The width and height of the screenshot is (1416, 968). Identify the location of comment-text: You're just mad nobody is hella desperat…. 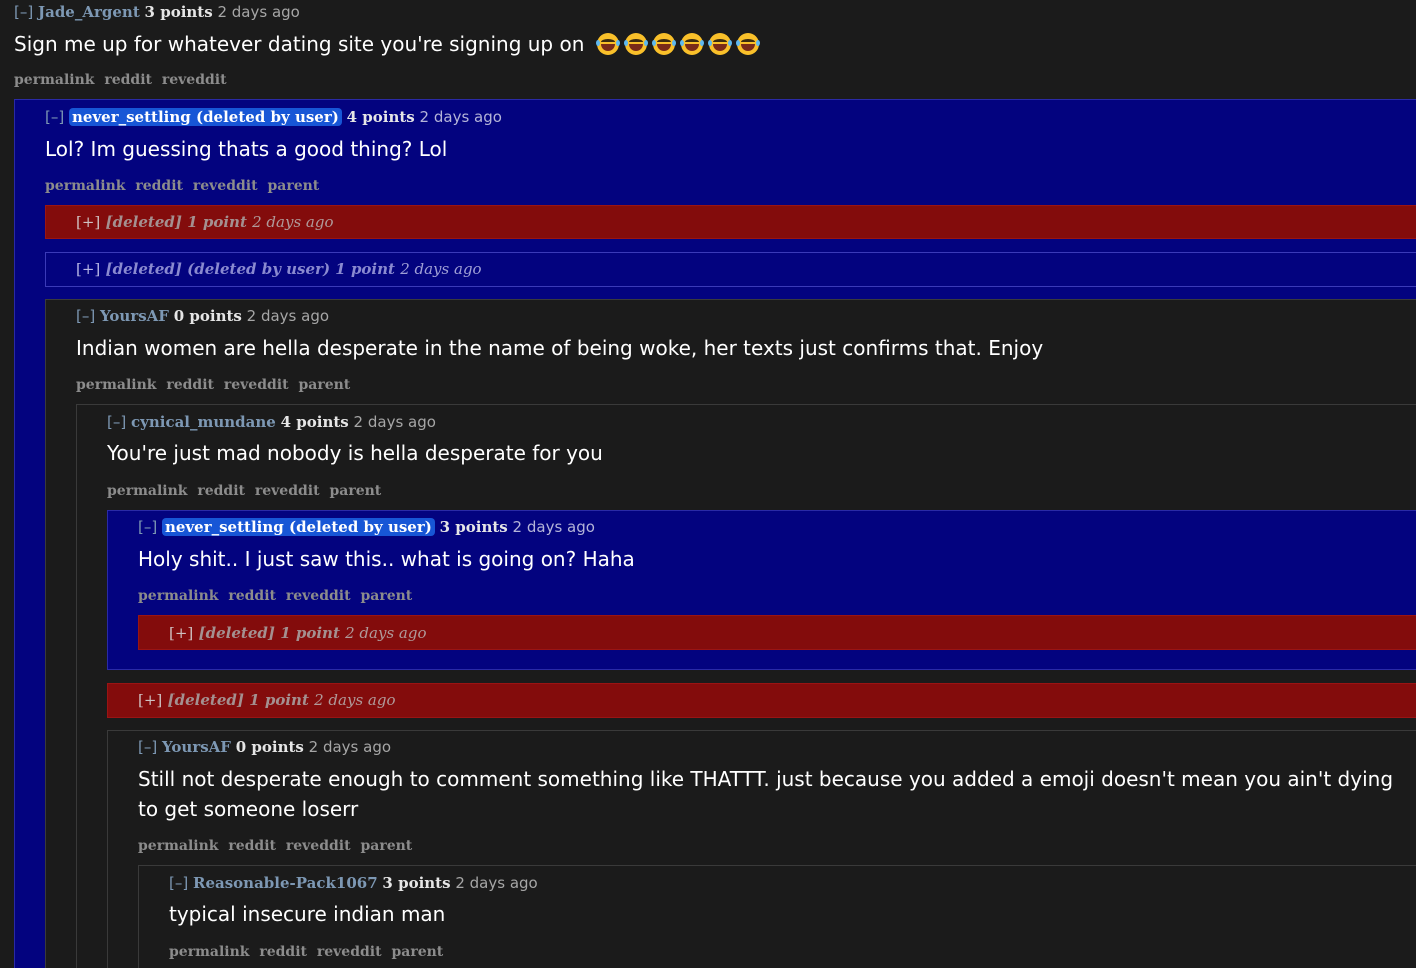
(355, 453).